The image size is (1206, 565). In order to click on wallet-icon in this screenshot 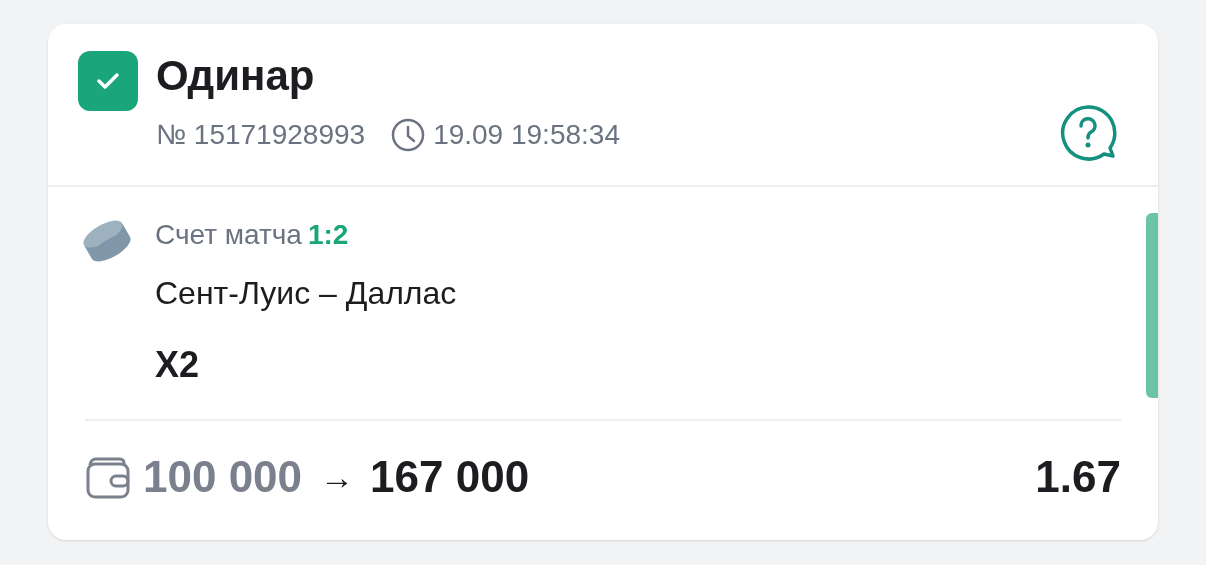, I will do `click(108, 477)`.